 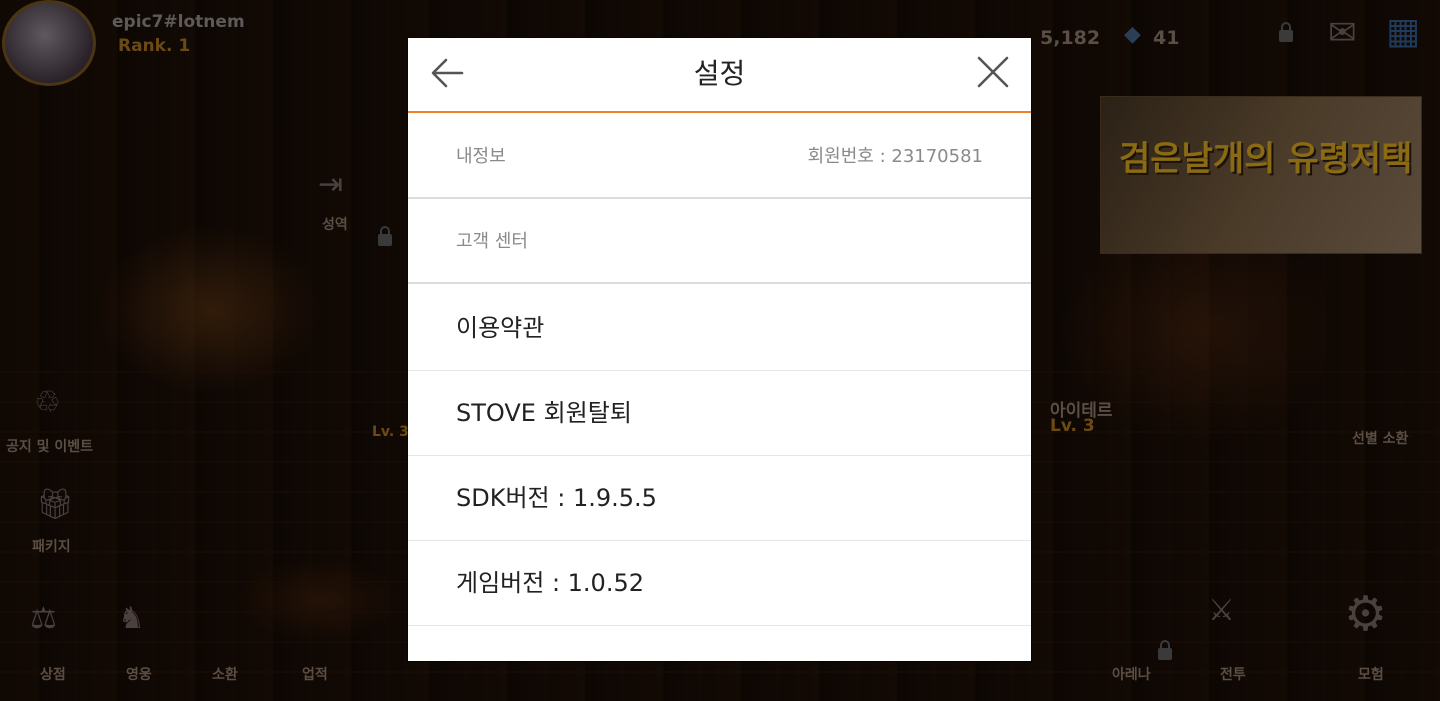 What do you see at coordinates (719, 583) in the screenshot?
I see `game-version-row: 게임버전 : 1.0.52` at bounding box center [719, 583].